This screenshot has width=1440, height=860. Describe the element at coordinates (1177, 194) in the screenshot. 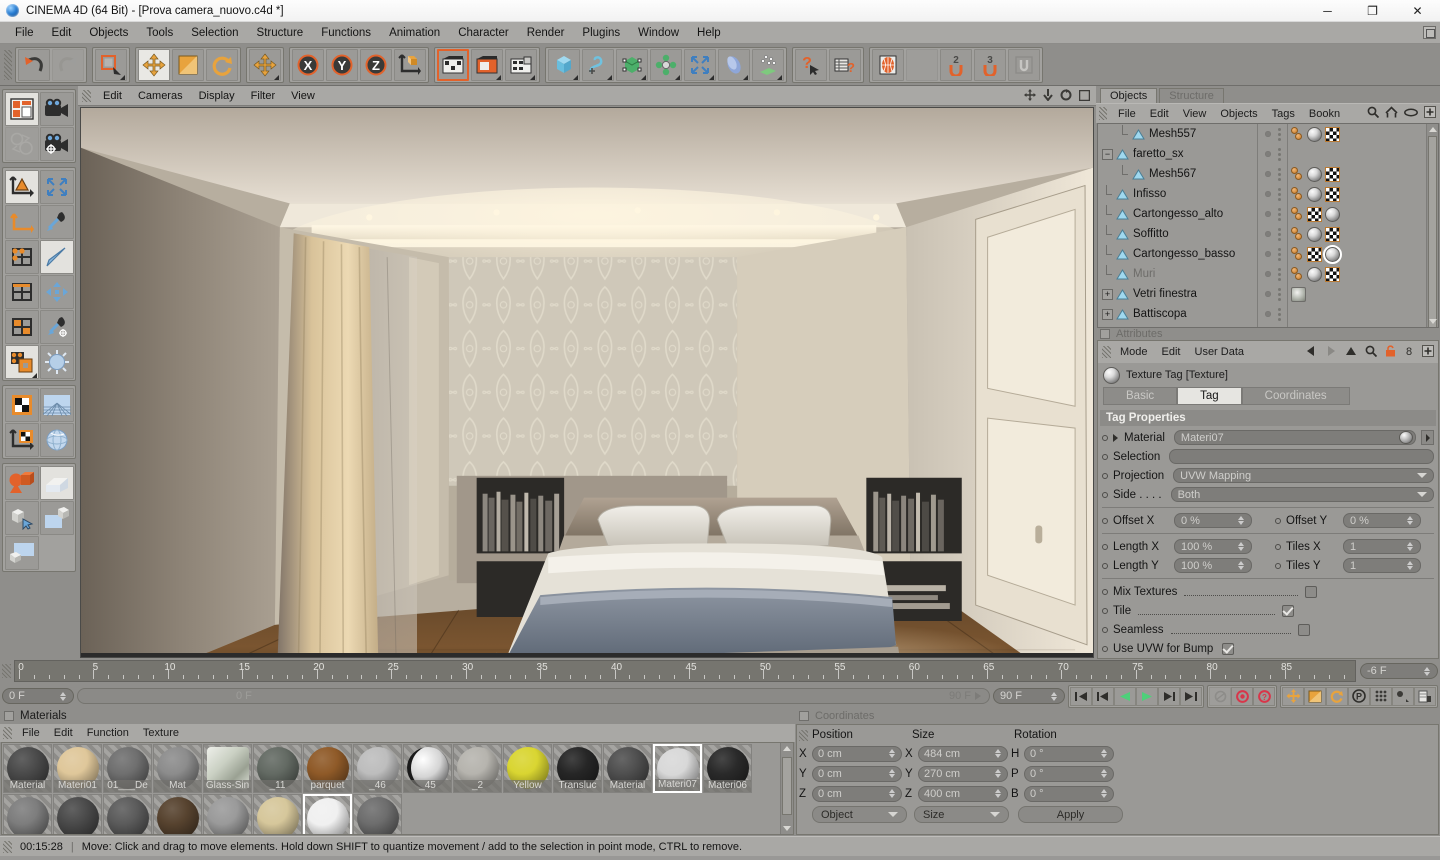

I see `object-row: Infisso` at that location.